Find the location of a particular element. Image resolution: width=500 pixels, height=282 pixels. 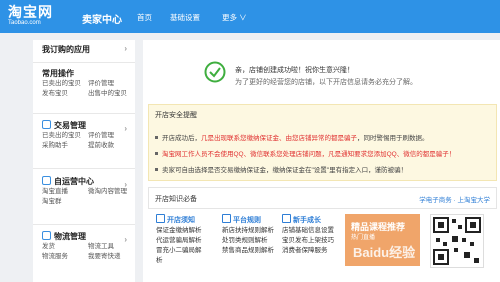

column-title-row: 新手成长 is located at coordinates (308, 220).